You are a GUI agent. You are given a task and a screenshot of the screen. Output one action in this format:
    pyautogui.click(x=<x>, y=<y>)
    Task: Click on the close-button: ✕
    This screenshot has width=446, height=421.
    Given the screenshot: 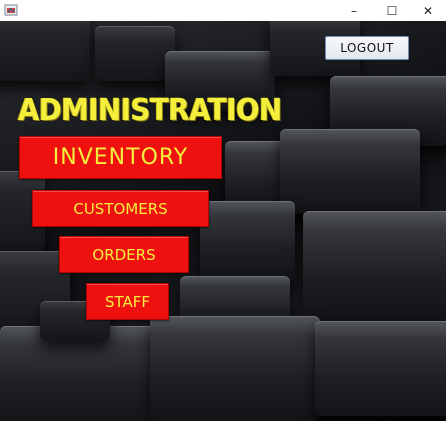 What is the action you would take?
    pyautogui.click(x=428, y=10)
    